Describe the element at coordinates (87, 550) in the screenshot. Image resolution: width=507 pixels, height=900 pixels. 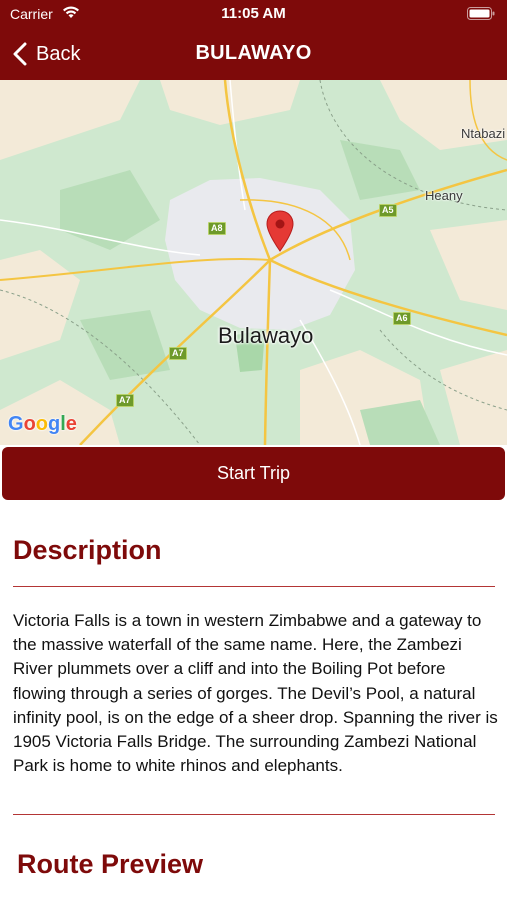
I see `description-heading: Description` at that location.